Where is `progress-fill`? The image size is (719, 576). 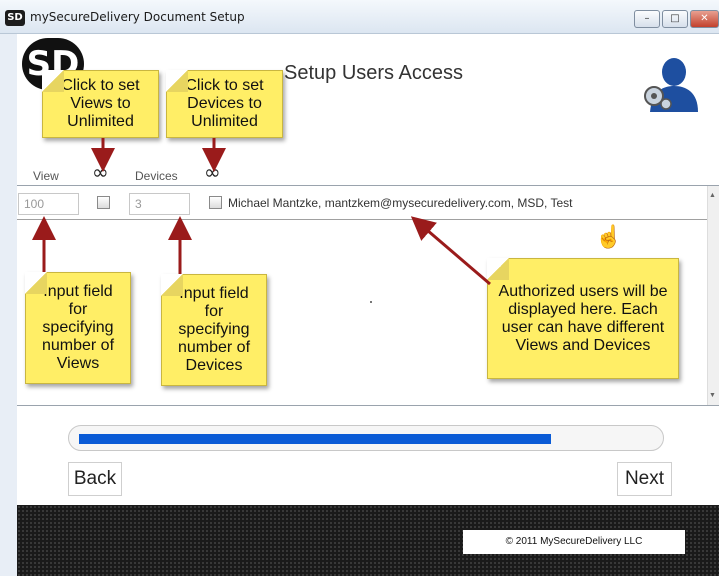 progress-fill is located at coordinates (315, 439).